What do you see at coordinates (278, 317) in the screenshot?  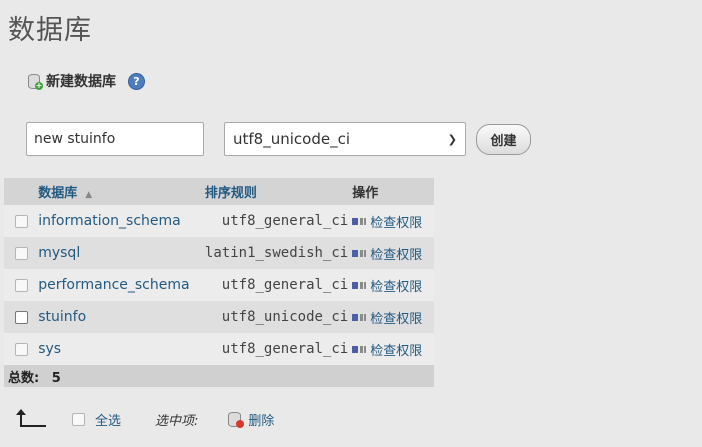 I see `collation-value: utf8_unicode_ci` at bounding box center [278, 317].